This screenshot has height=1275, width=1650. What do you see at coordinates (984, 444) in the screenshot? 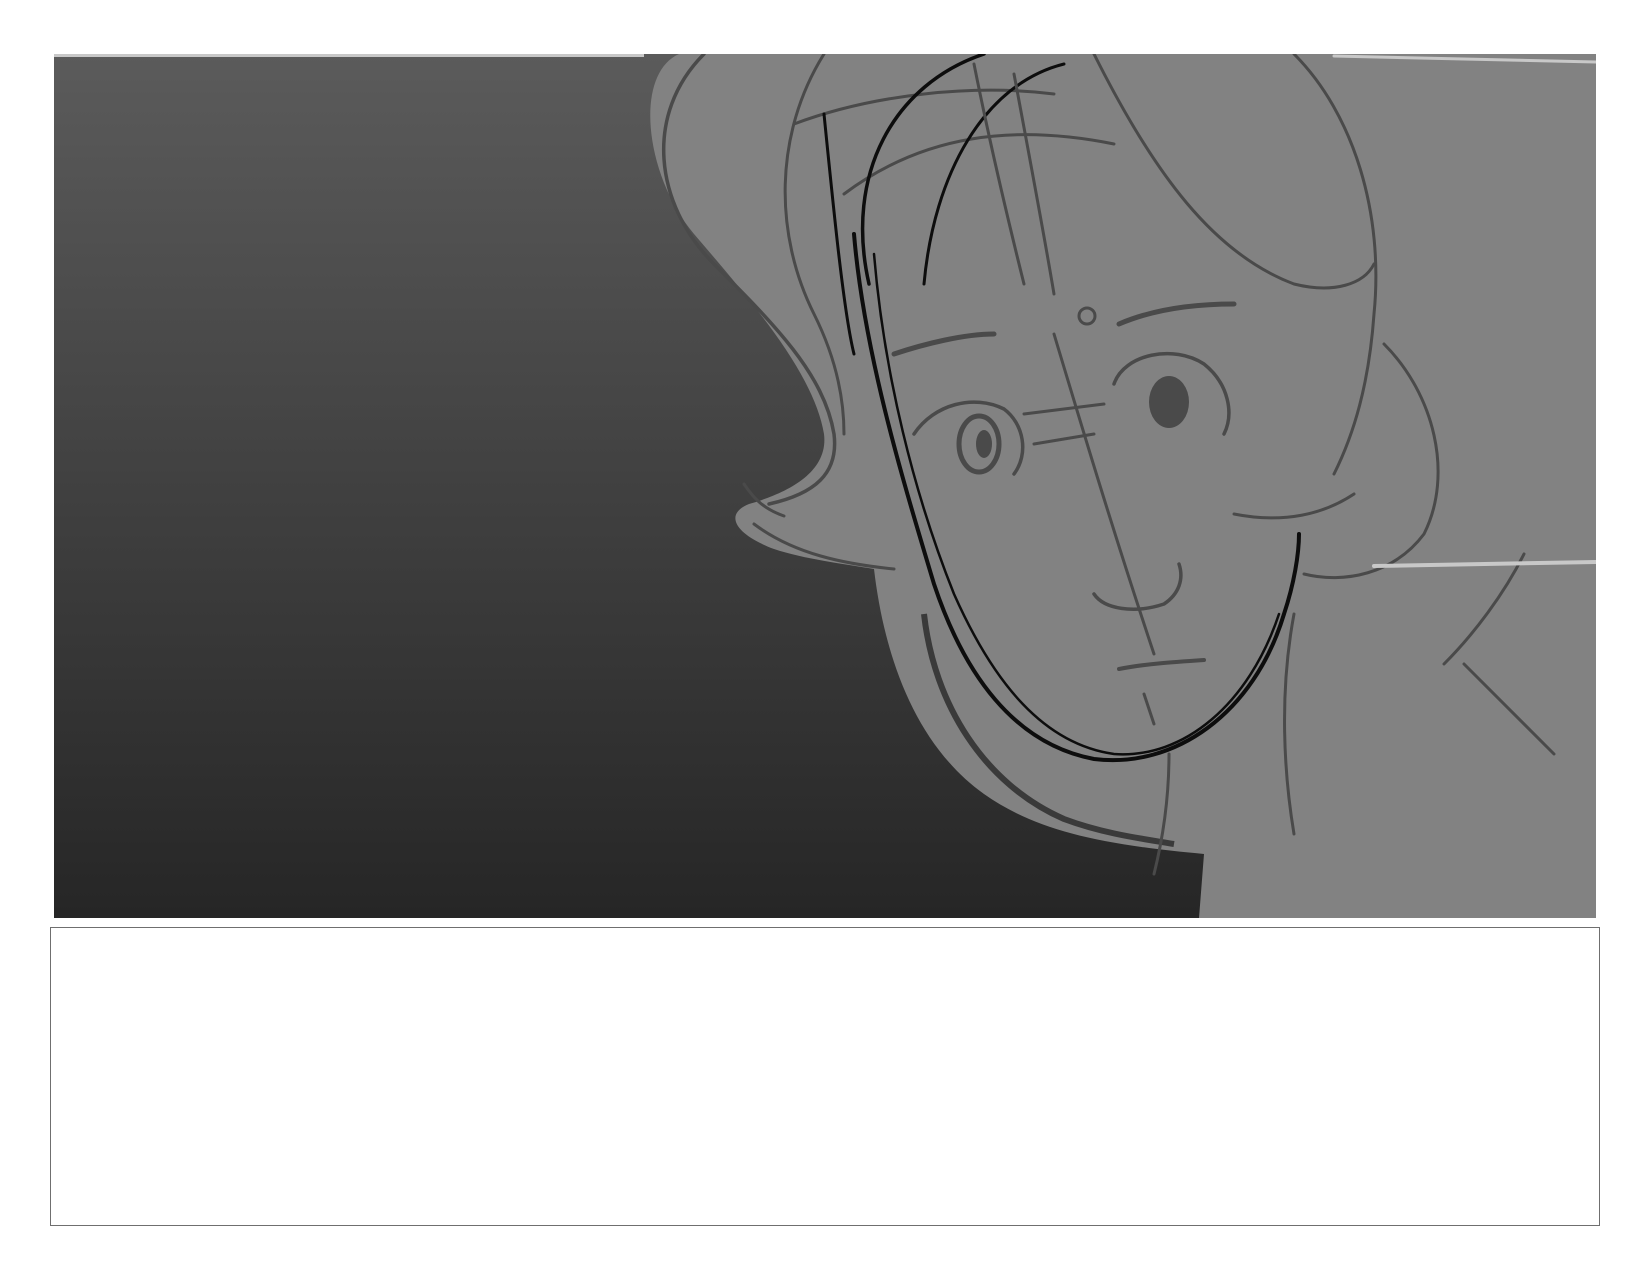
I see `left-pupil` at bounding box center [984, 444].